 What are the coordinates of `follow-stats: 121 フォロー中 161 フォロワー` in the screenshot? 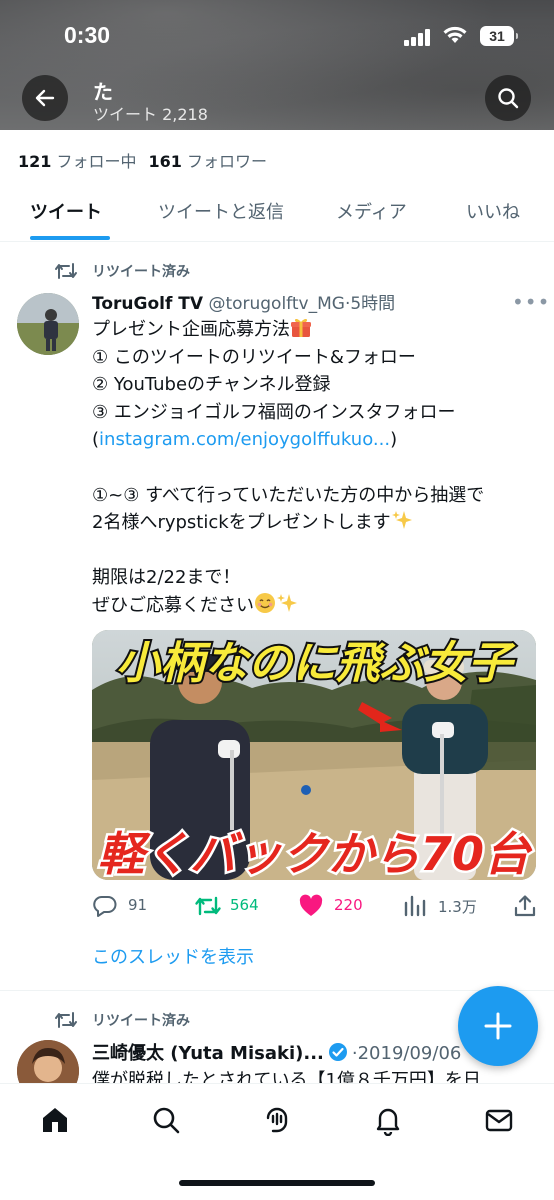 It's located at (142, 160).